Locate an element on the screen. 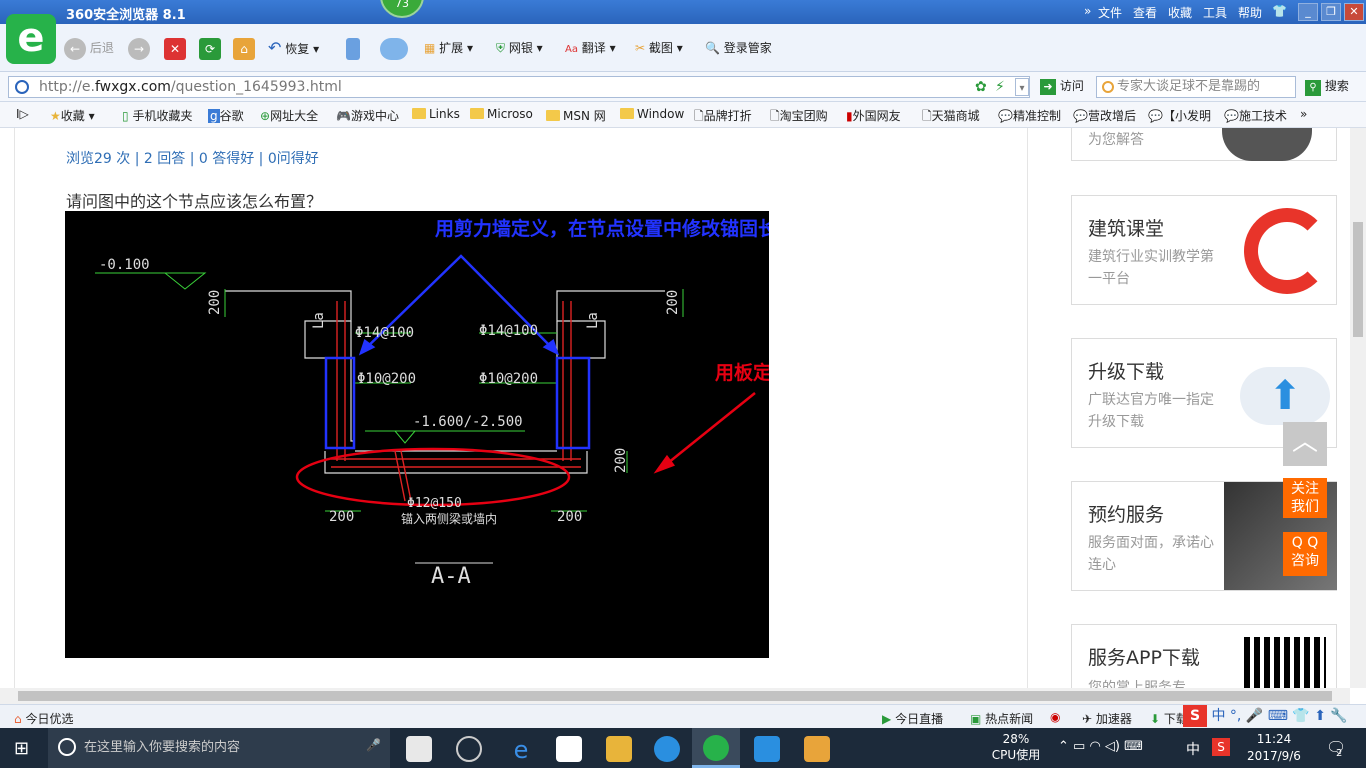 This screenshot has width=1366, height=768. accelerator: ✈ 加速器 is located at coordinates (1107, 718).